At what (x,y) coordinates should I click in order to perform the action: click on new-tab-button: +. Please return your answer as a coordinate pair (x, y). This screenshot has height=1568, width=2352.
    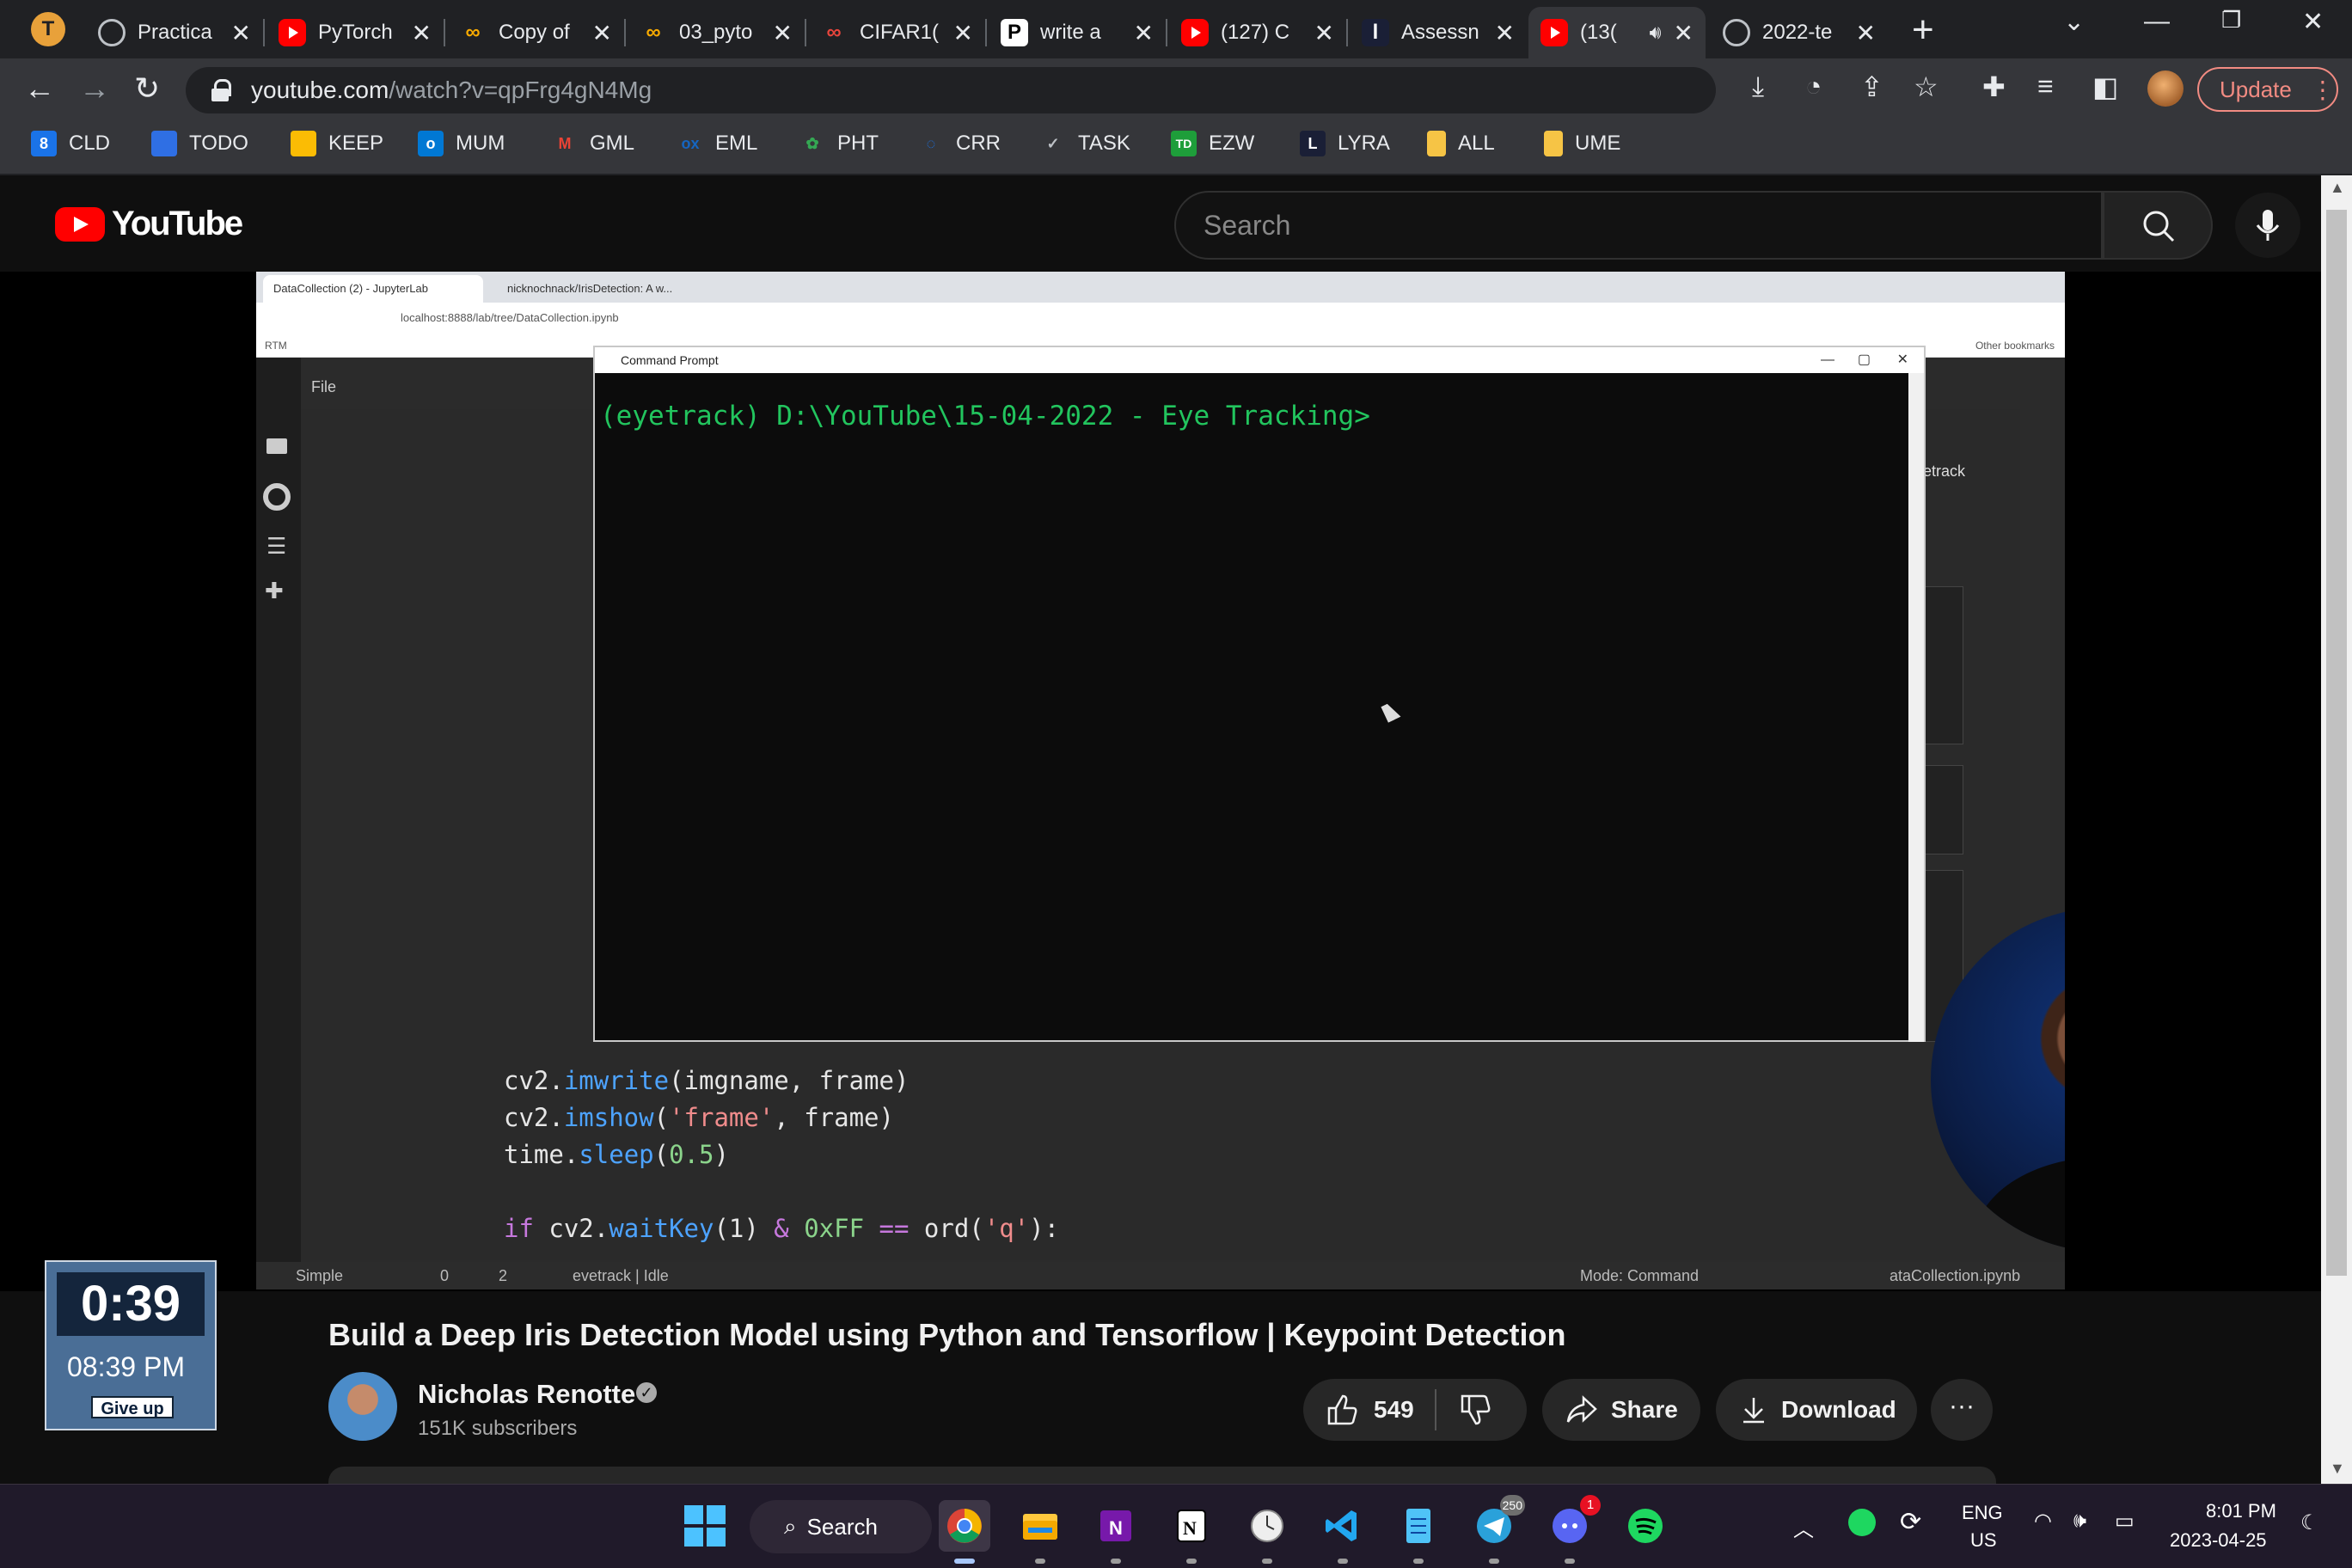
    Looking at the image, I should click on (1923, 30).